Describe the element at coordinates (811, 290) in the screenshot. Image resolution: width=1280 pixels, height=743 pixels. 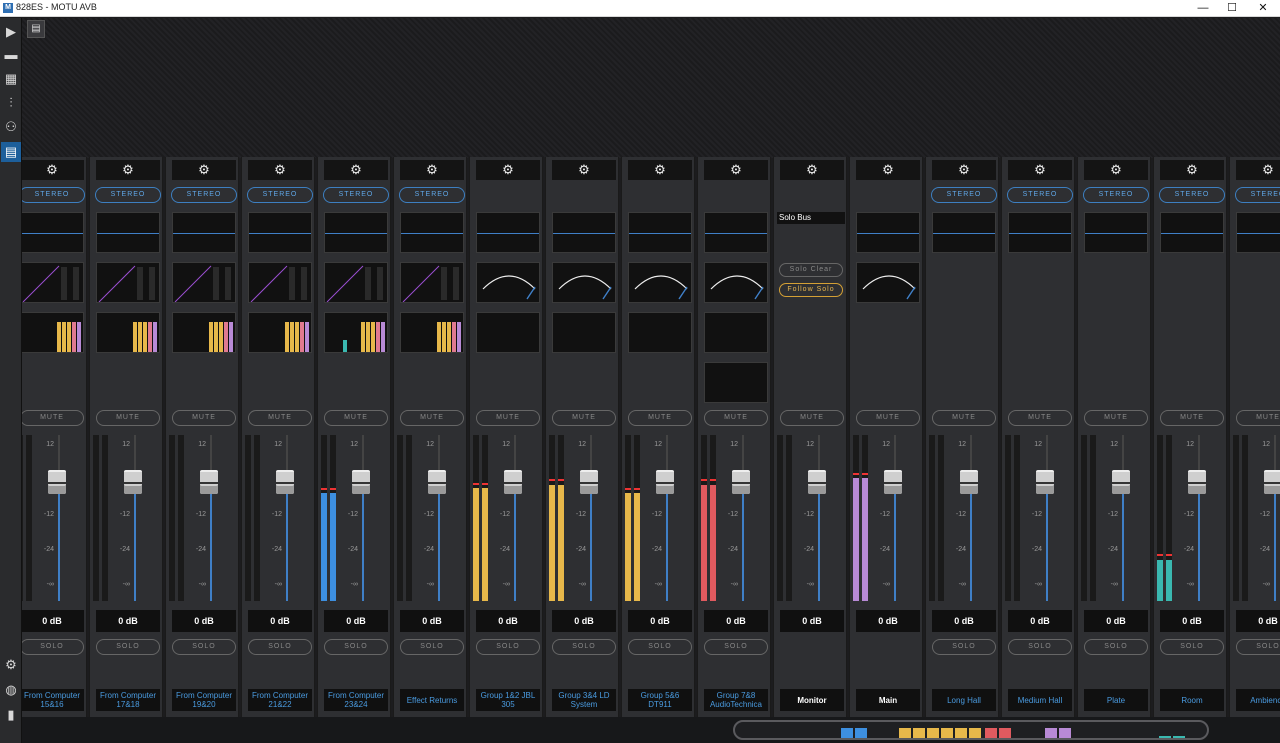
I see `follow-solo-button: Follow Solo` at that location.